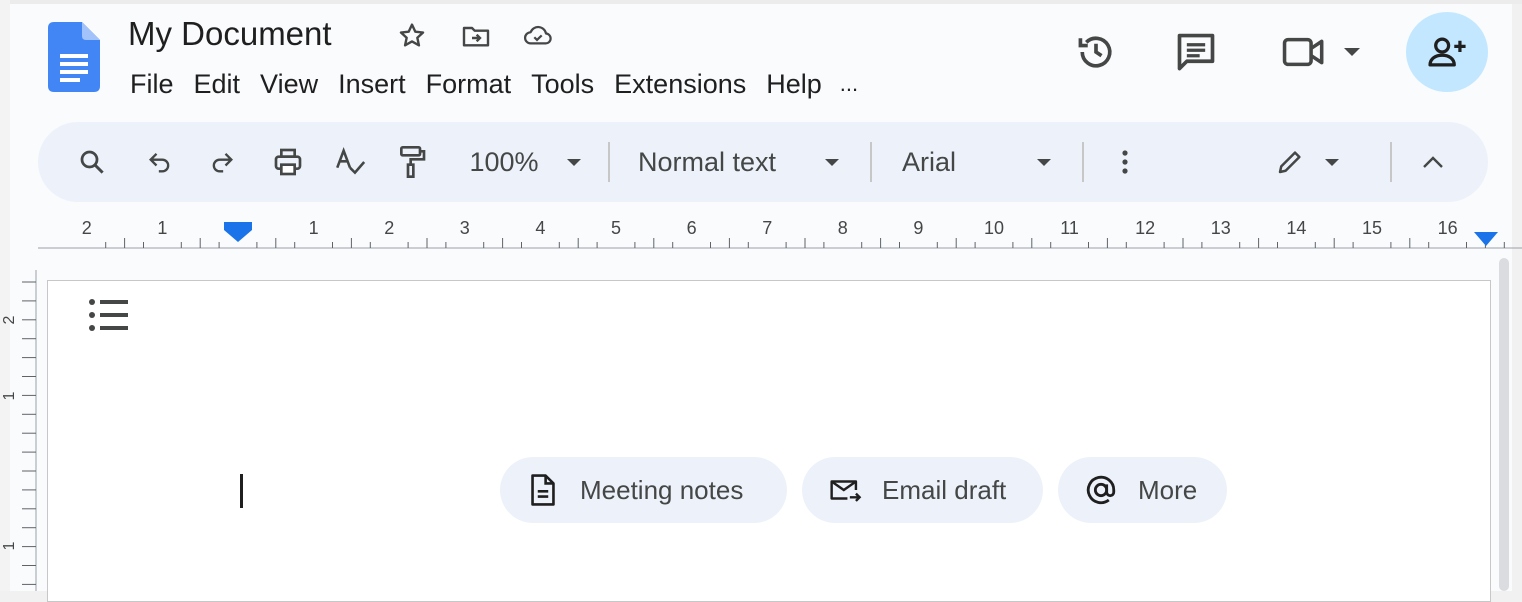 The height and width of the screenshot is (602, 1522). Describe the element at coordinates (288, 162) in the screenshot. I see `print-icon` at that location.